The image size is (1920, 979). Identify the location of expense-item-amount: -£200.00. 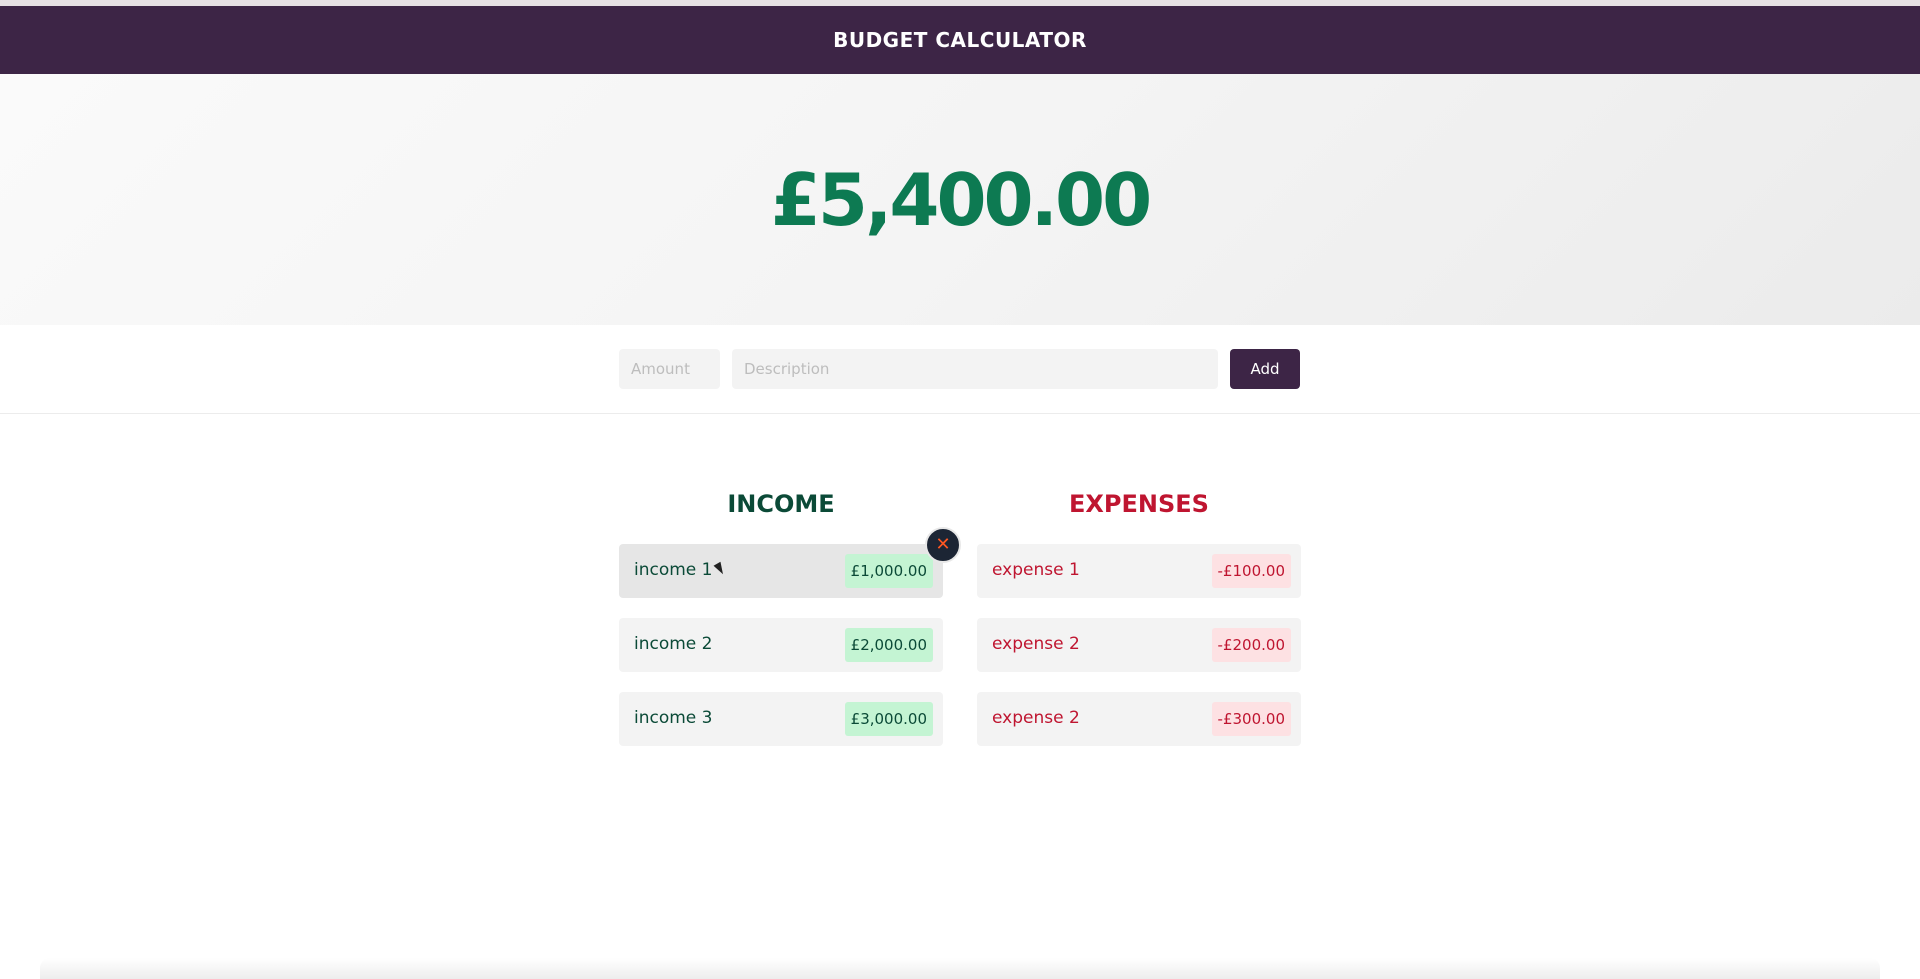
(1251, 645).